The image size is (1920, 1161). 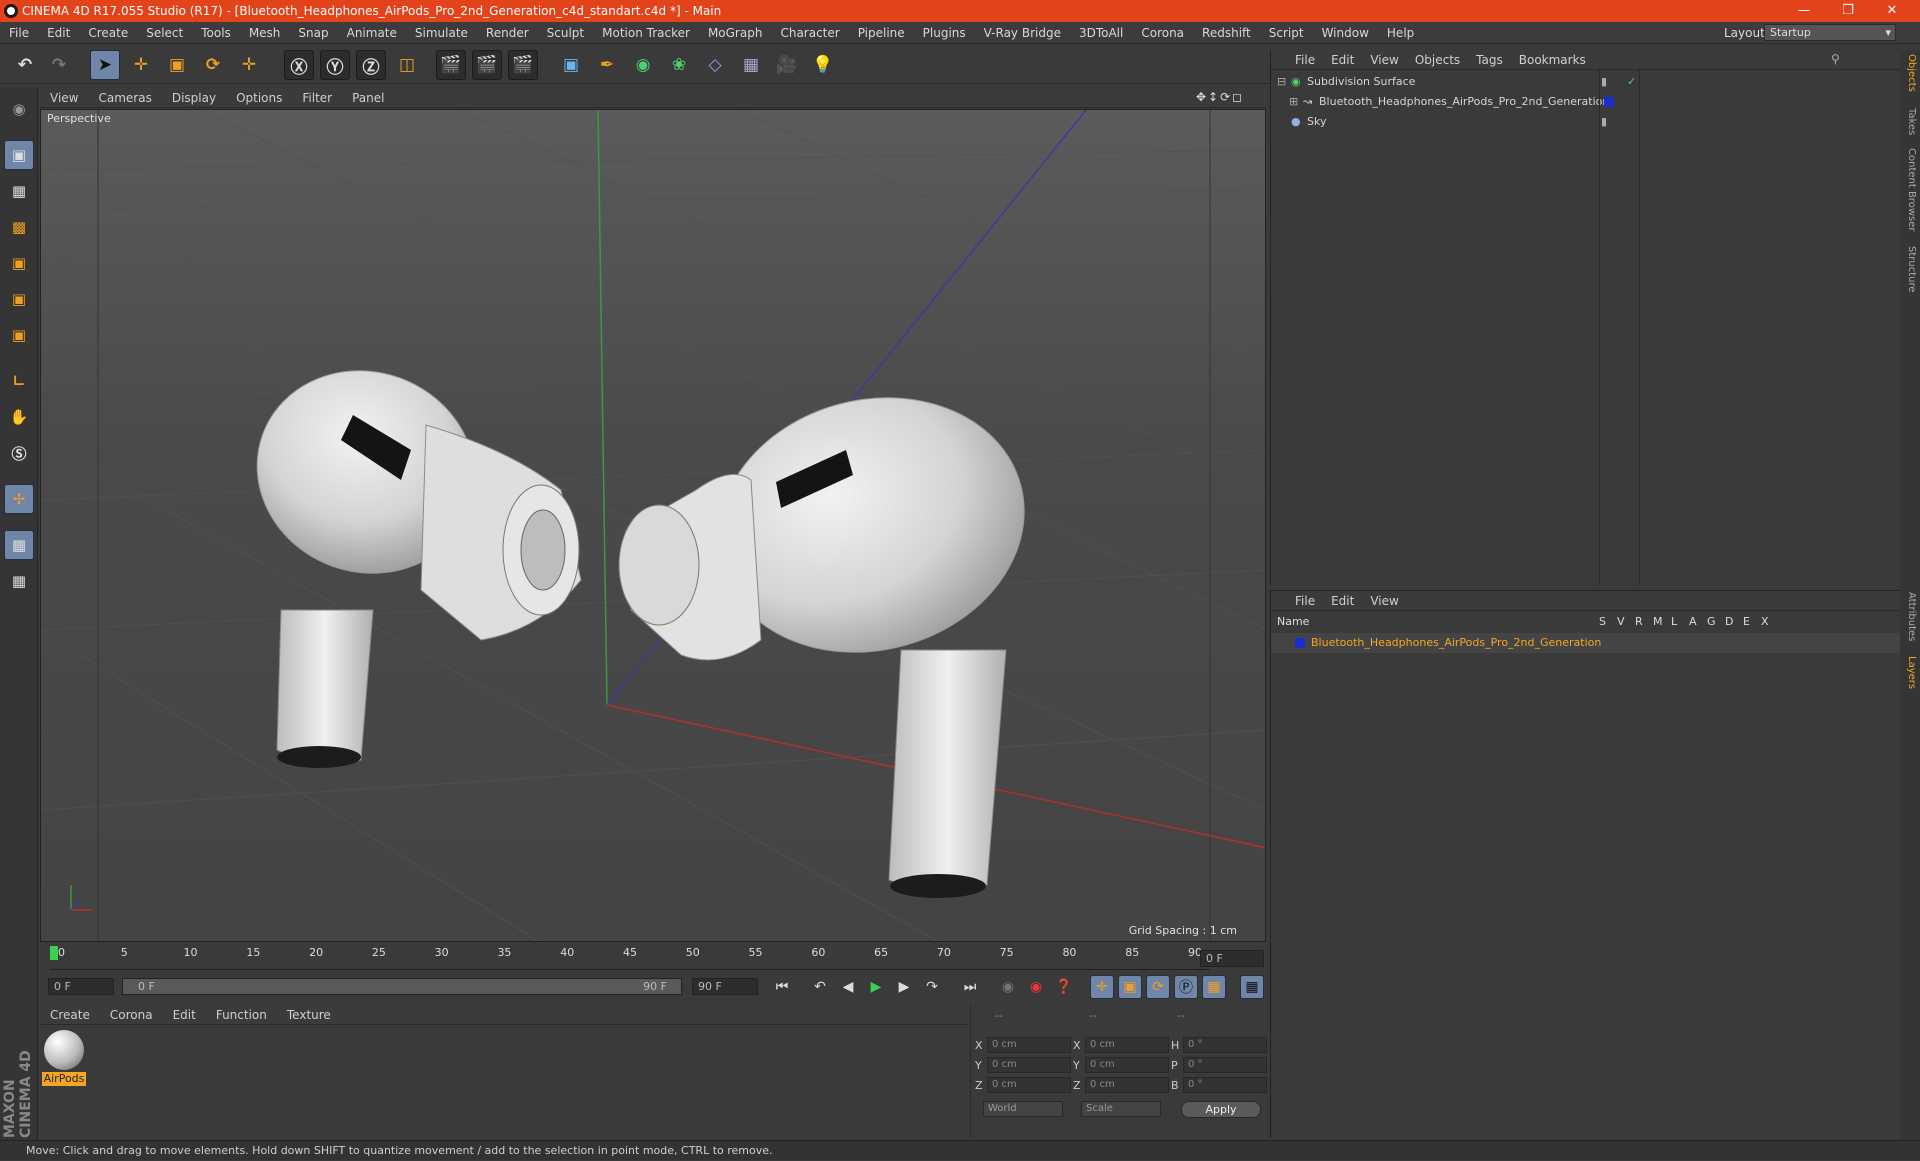 What do you see at coordinates (141, 65) in the screenshot?
I see `move-tool-icon: ✛` at bounding box center [141, 65].